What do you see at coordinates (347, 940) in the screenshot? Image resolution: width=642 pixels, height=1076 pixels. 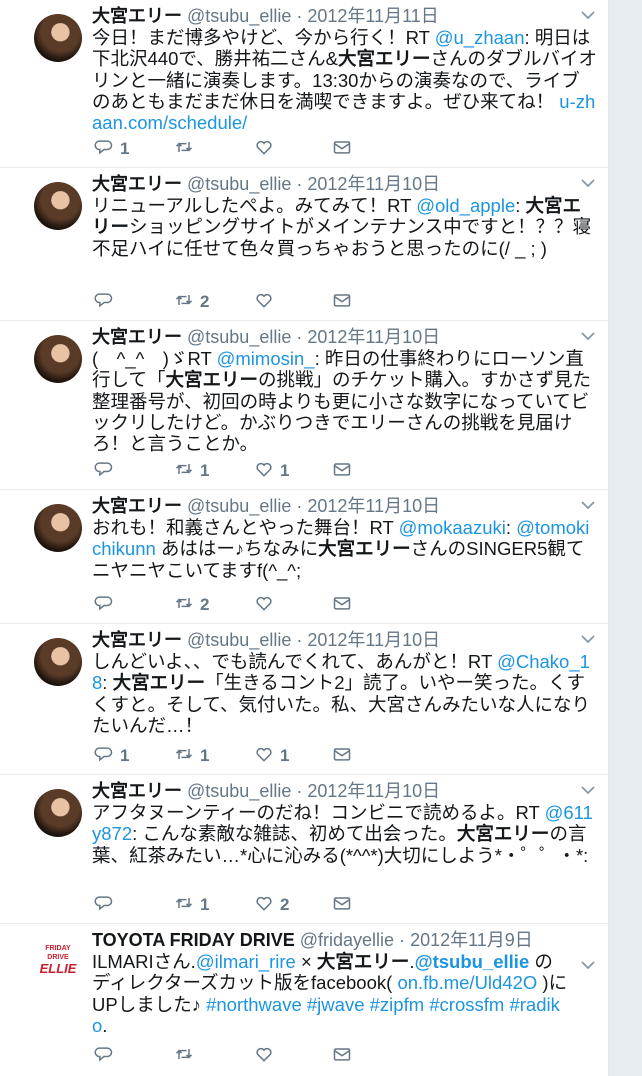 I see `author-handle: @fridayellie` at bounding box center [347, 940].